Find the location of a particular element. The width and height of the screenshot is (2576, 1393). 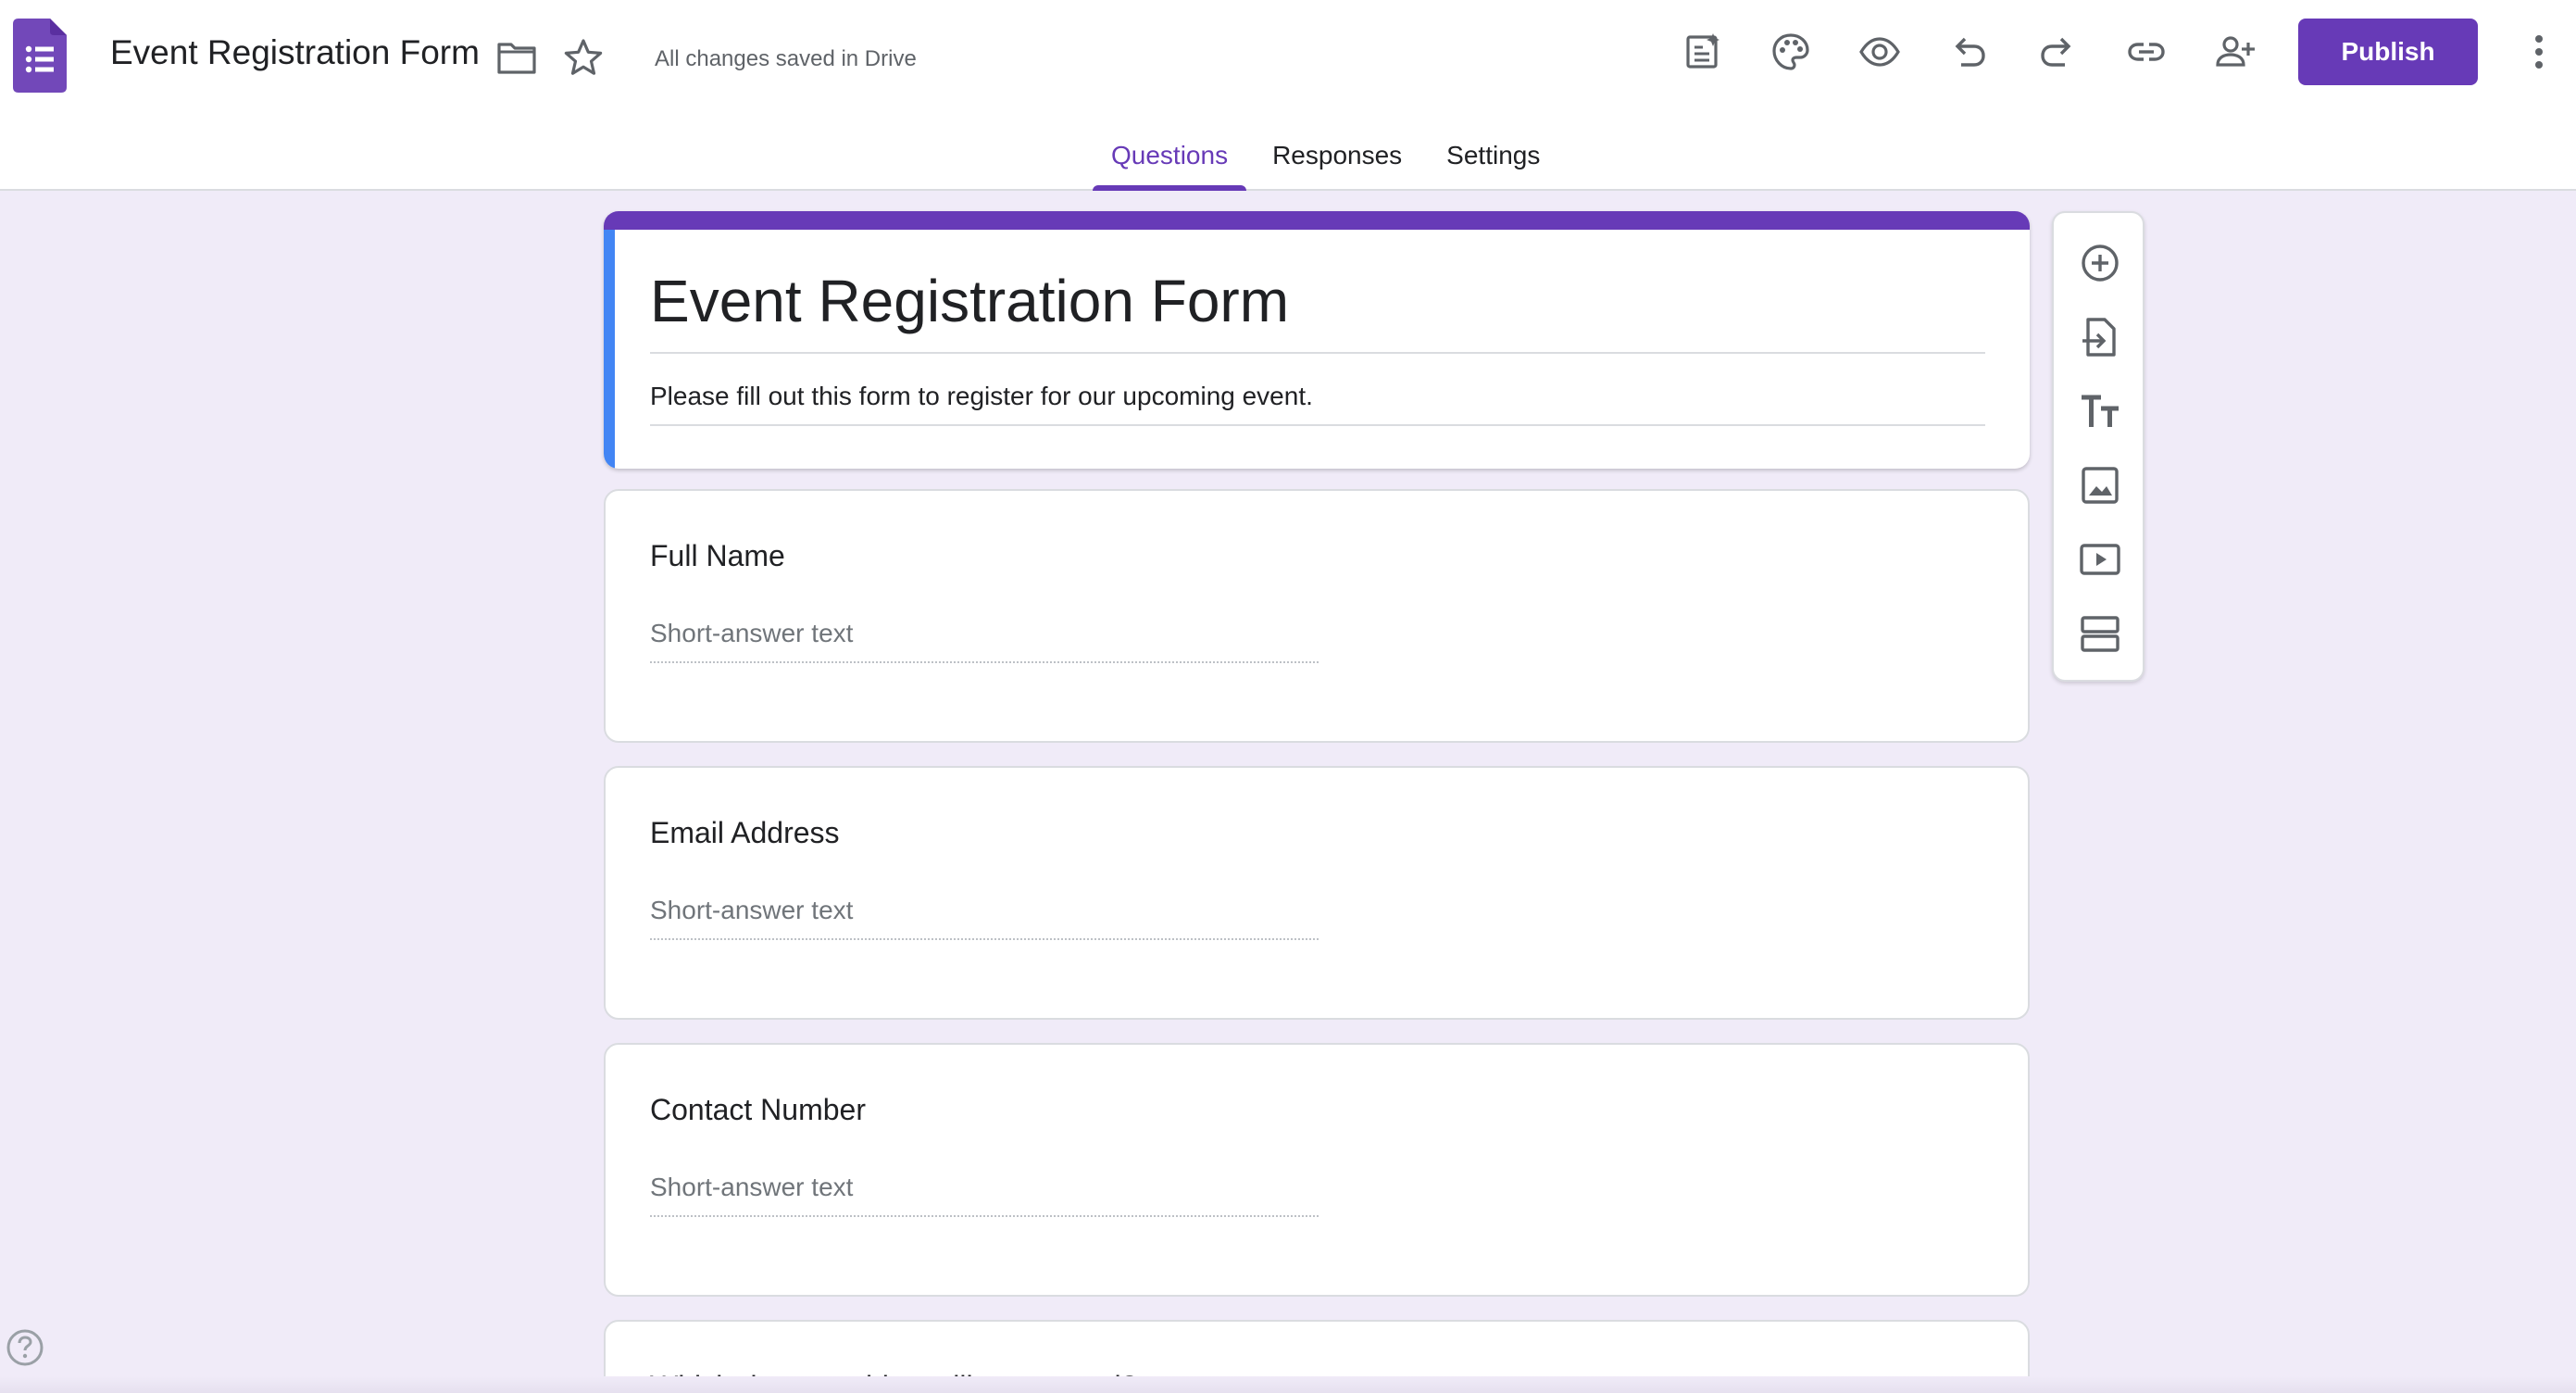

star-icon is located at coordinates (583, 57).